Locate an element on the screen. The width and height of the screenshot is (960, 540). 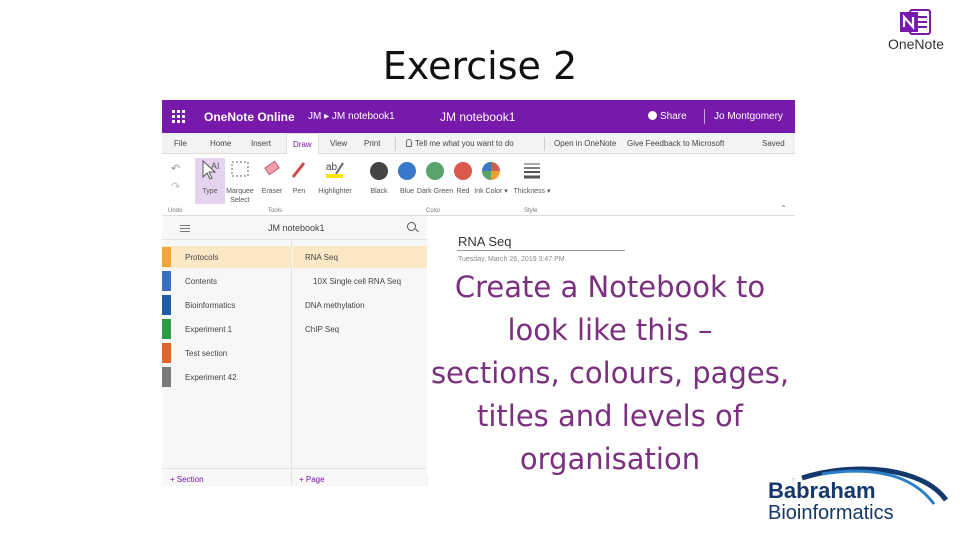
marquee-icon is located at coordinates (240, 169).